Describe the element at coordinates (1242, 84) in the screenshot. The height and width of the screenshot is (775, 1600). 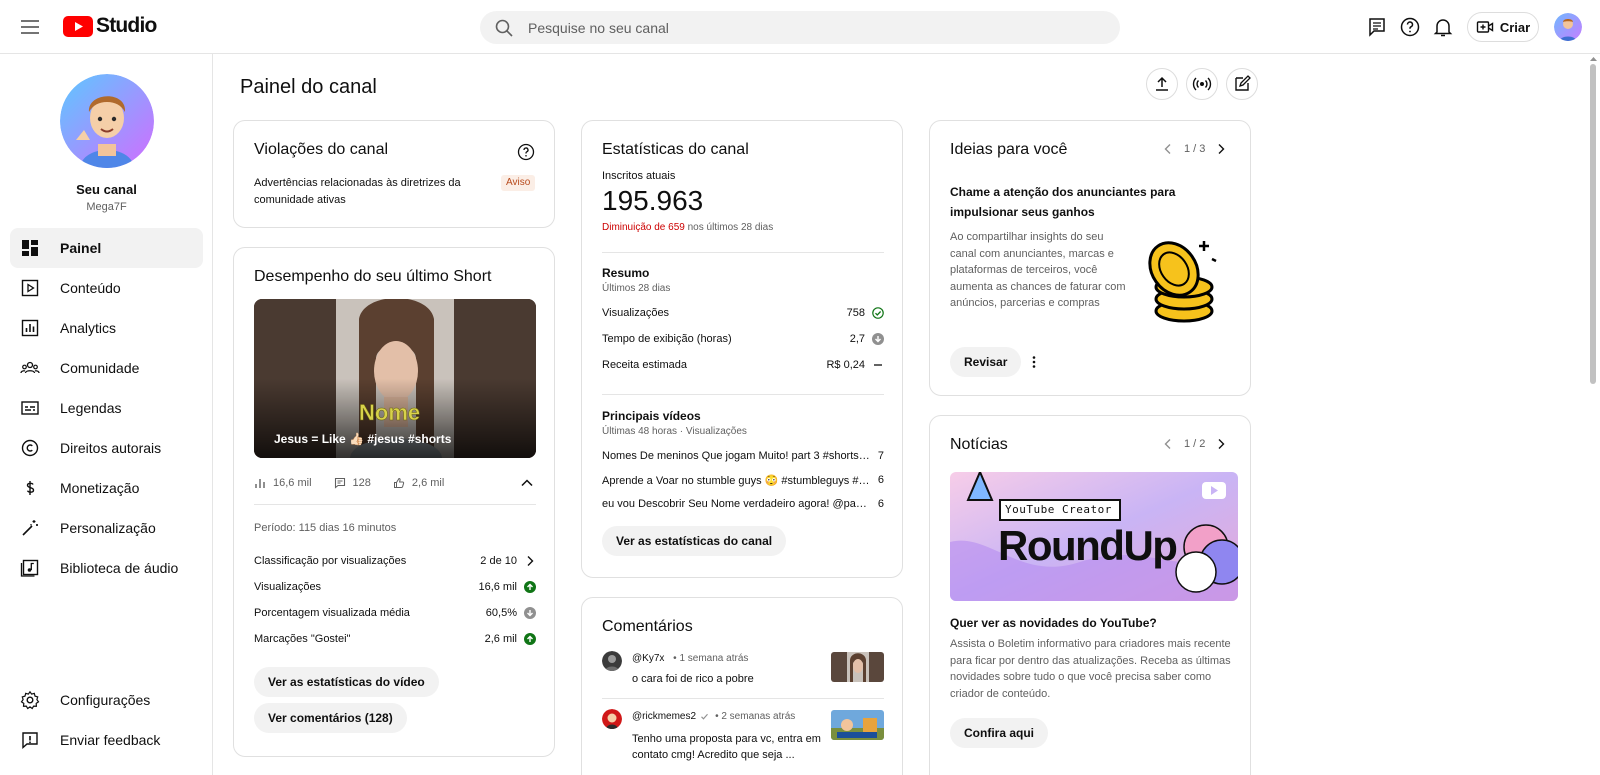
I see `create-post-button` at that location.